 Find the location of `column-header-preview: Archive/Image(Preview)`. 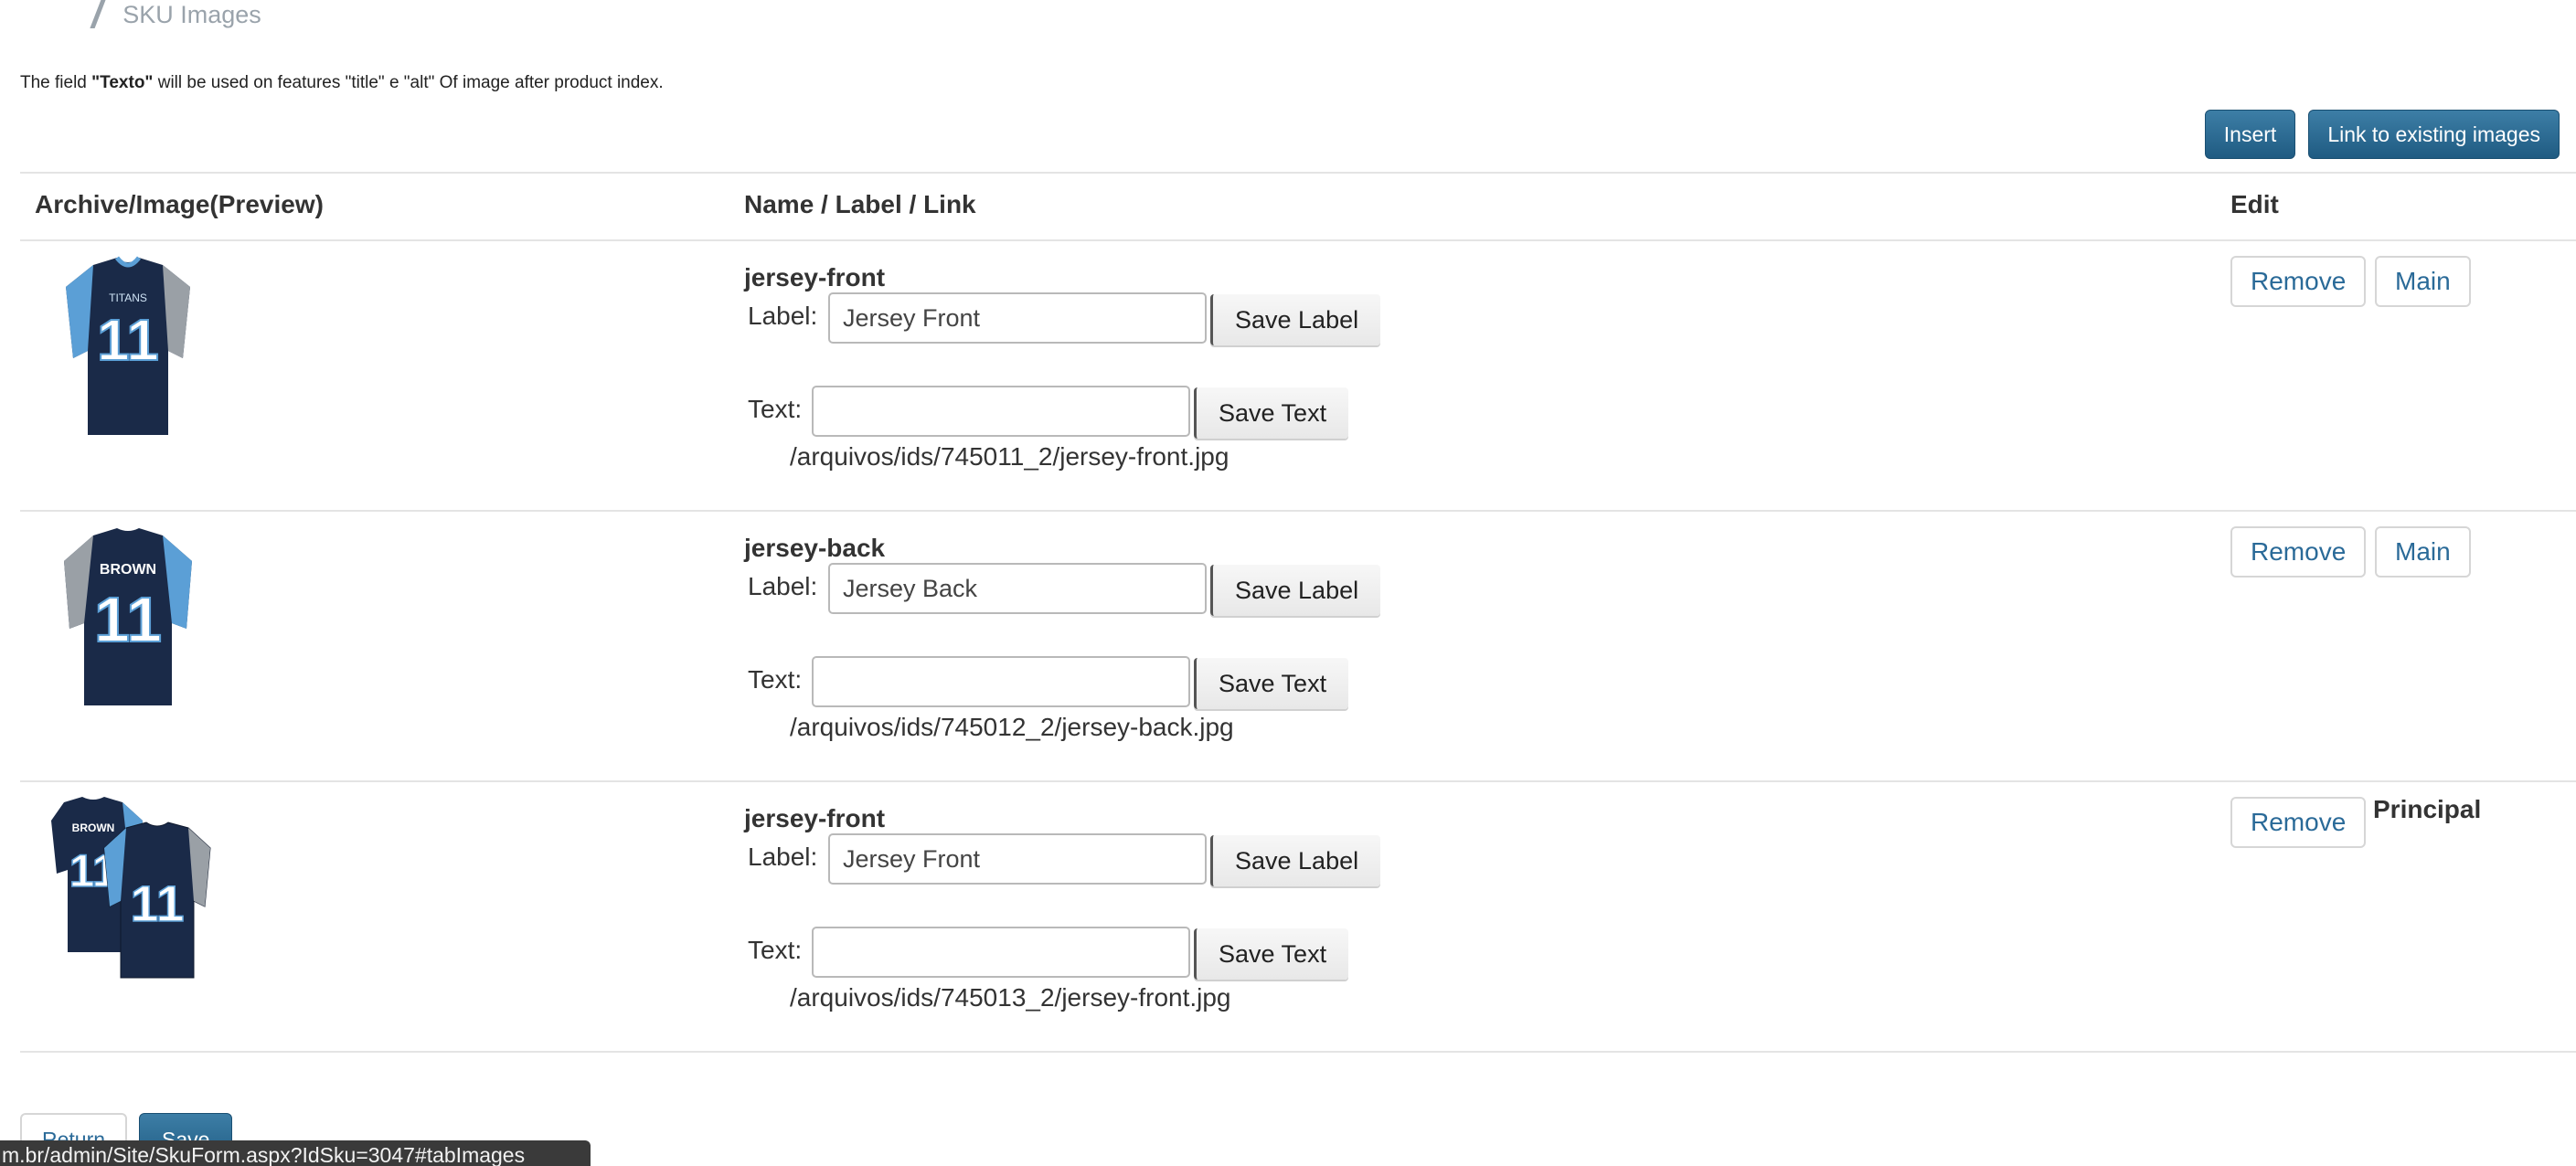

column-header-preview: Archive/Image(Preview) is located at coordinates (179, 204).